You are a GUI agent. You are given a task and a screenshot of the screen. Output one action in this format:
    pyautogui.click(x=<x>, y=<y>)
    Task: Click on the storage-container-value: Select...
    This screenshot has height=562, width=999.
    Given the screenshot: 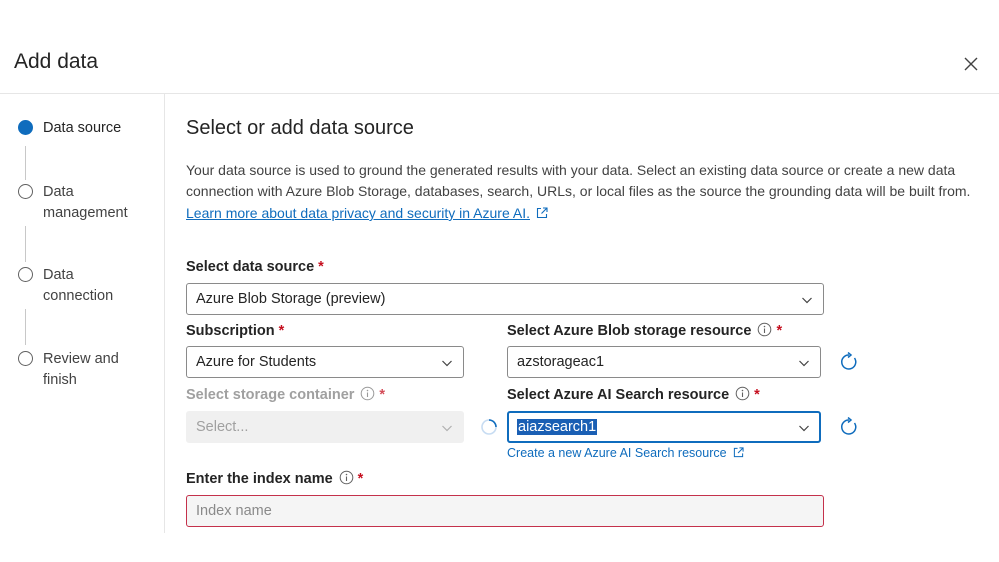 What is the action you would take?
    pyautogui.click(x=222, y=427)
    